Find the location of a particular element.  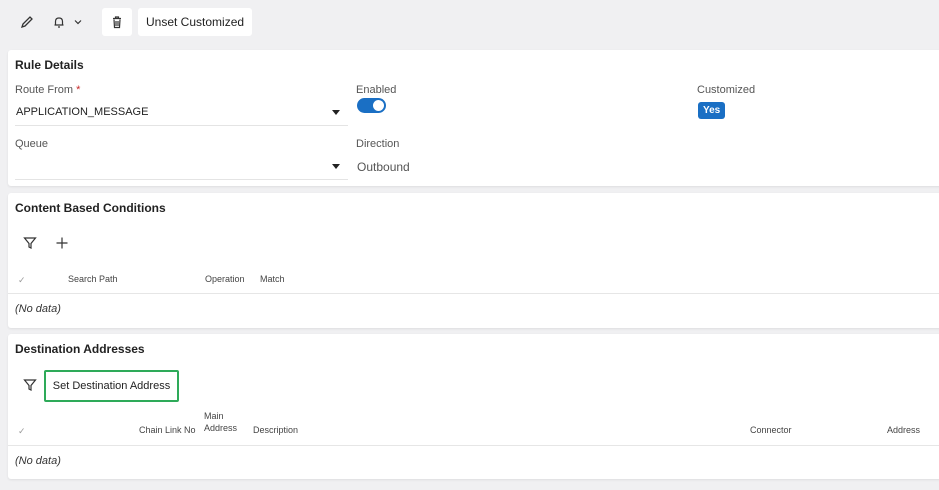

set-destination-address-button: Set Destination Address is located at coordinates (111, 386).